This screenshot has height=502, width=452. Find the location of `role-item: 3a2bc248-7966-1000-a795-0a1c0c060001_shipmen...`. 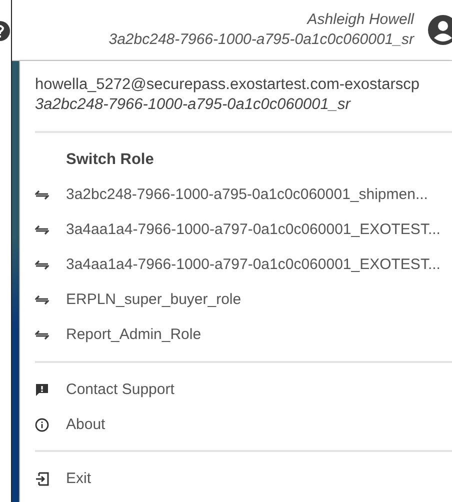

role-item: 3a2bc248-7966-1000-a795-0a1c0c060001_shipmen... is located at coordinates (243, 194).